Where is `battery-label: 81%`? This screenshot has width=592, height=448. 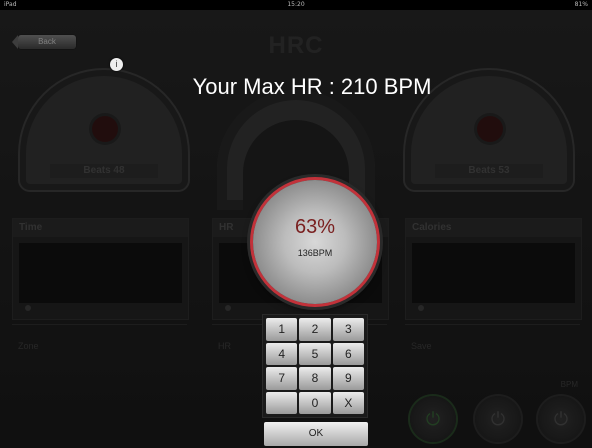
battery-label: 81% is located at coordinates (581, 4).